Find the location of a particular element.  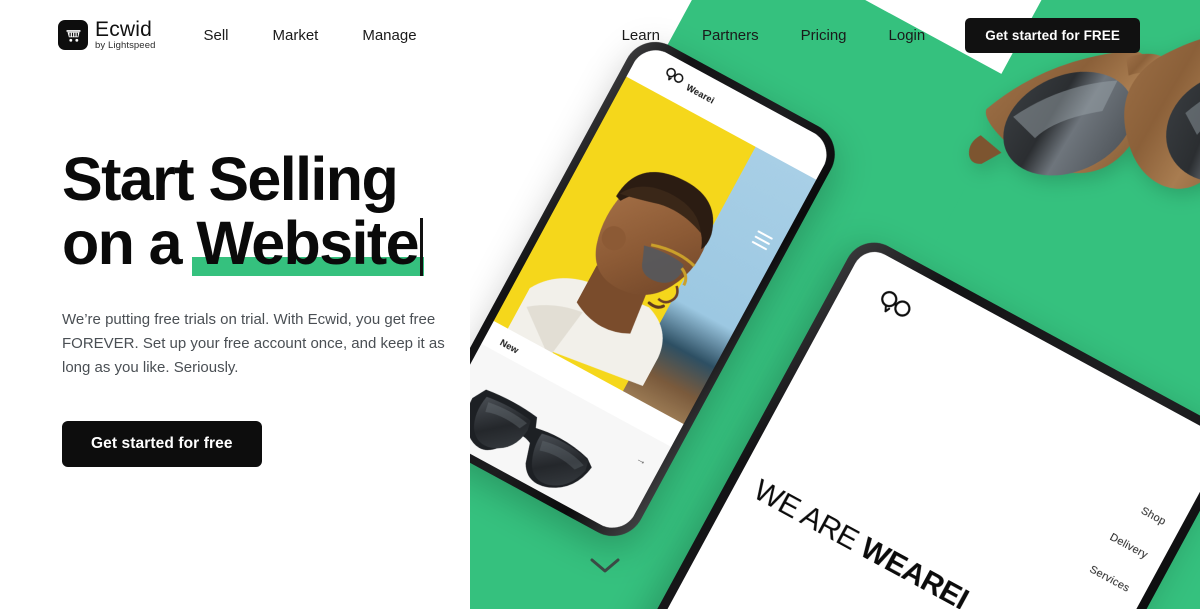

headline-line-2: on a Website is located at coordinates (277, 244).